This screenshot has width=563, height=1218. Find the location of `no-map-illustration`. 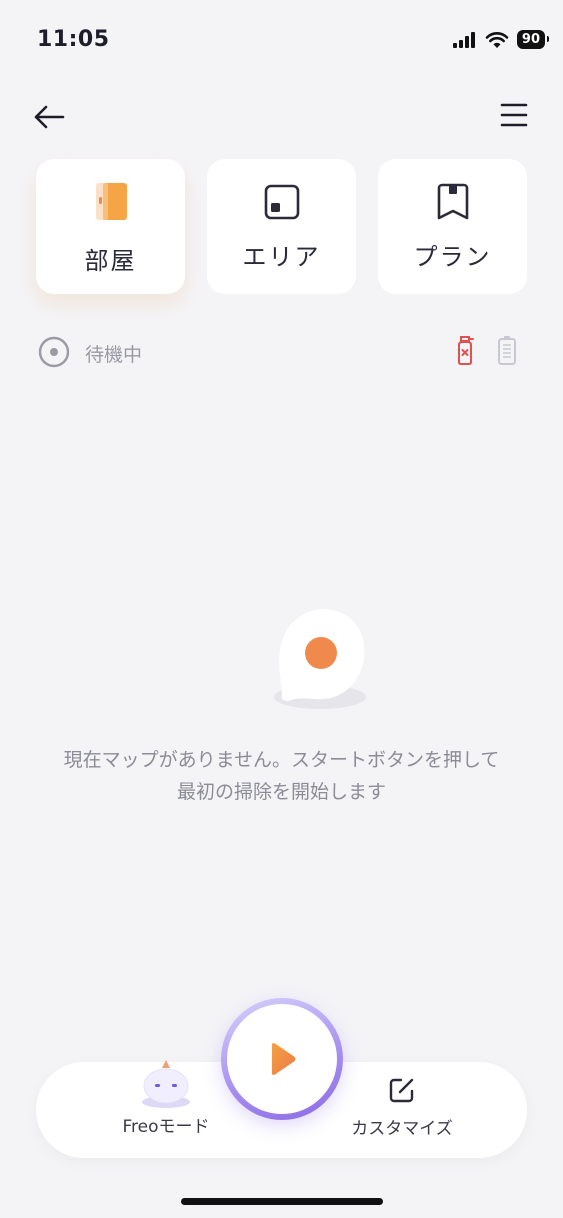

no-map-illustration is located at coordinates (320, 660).